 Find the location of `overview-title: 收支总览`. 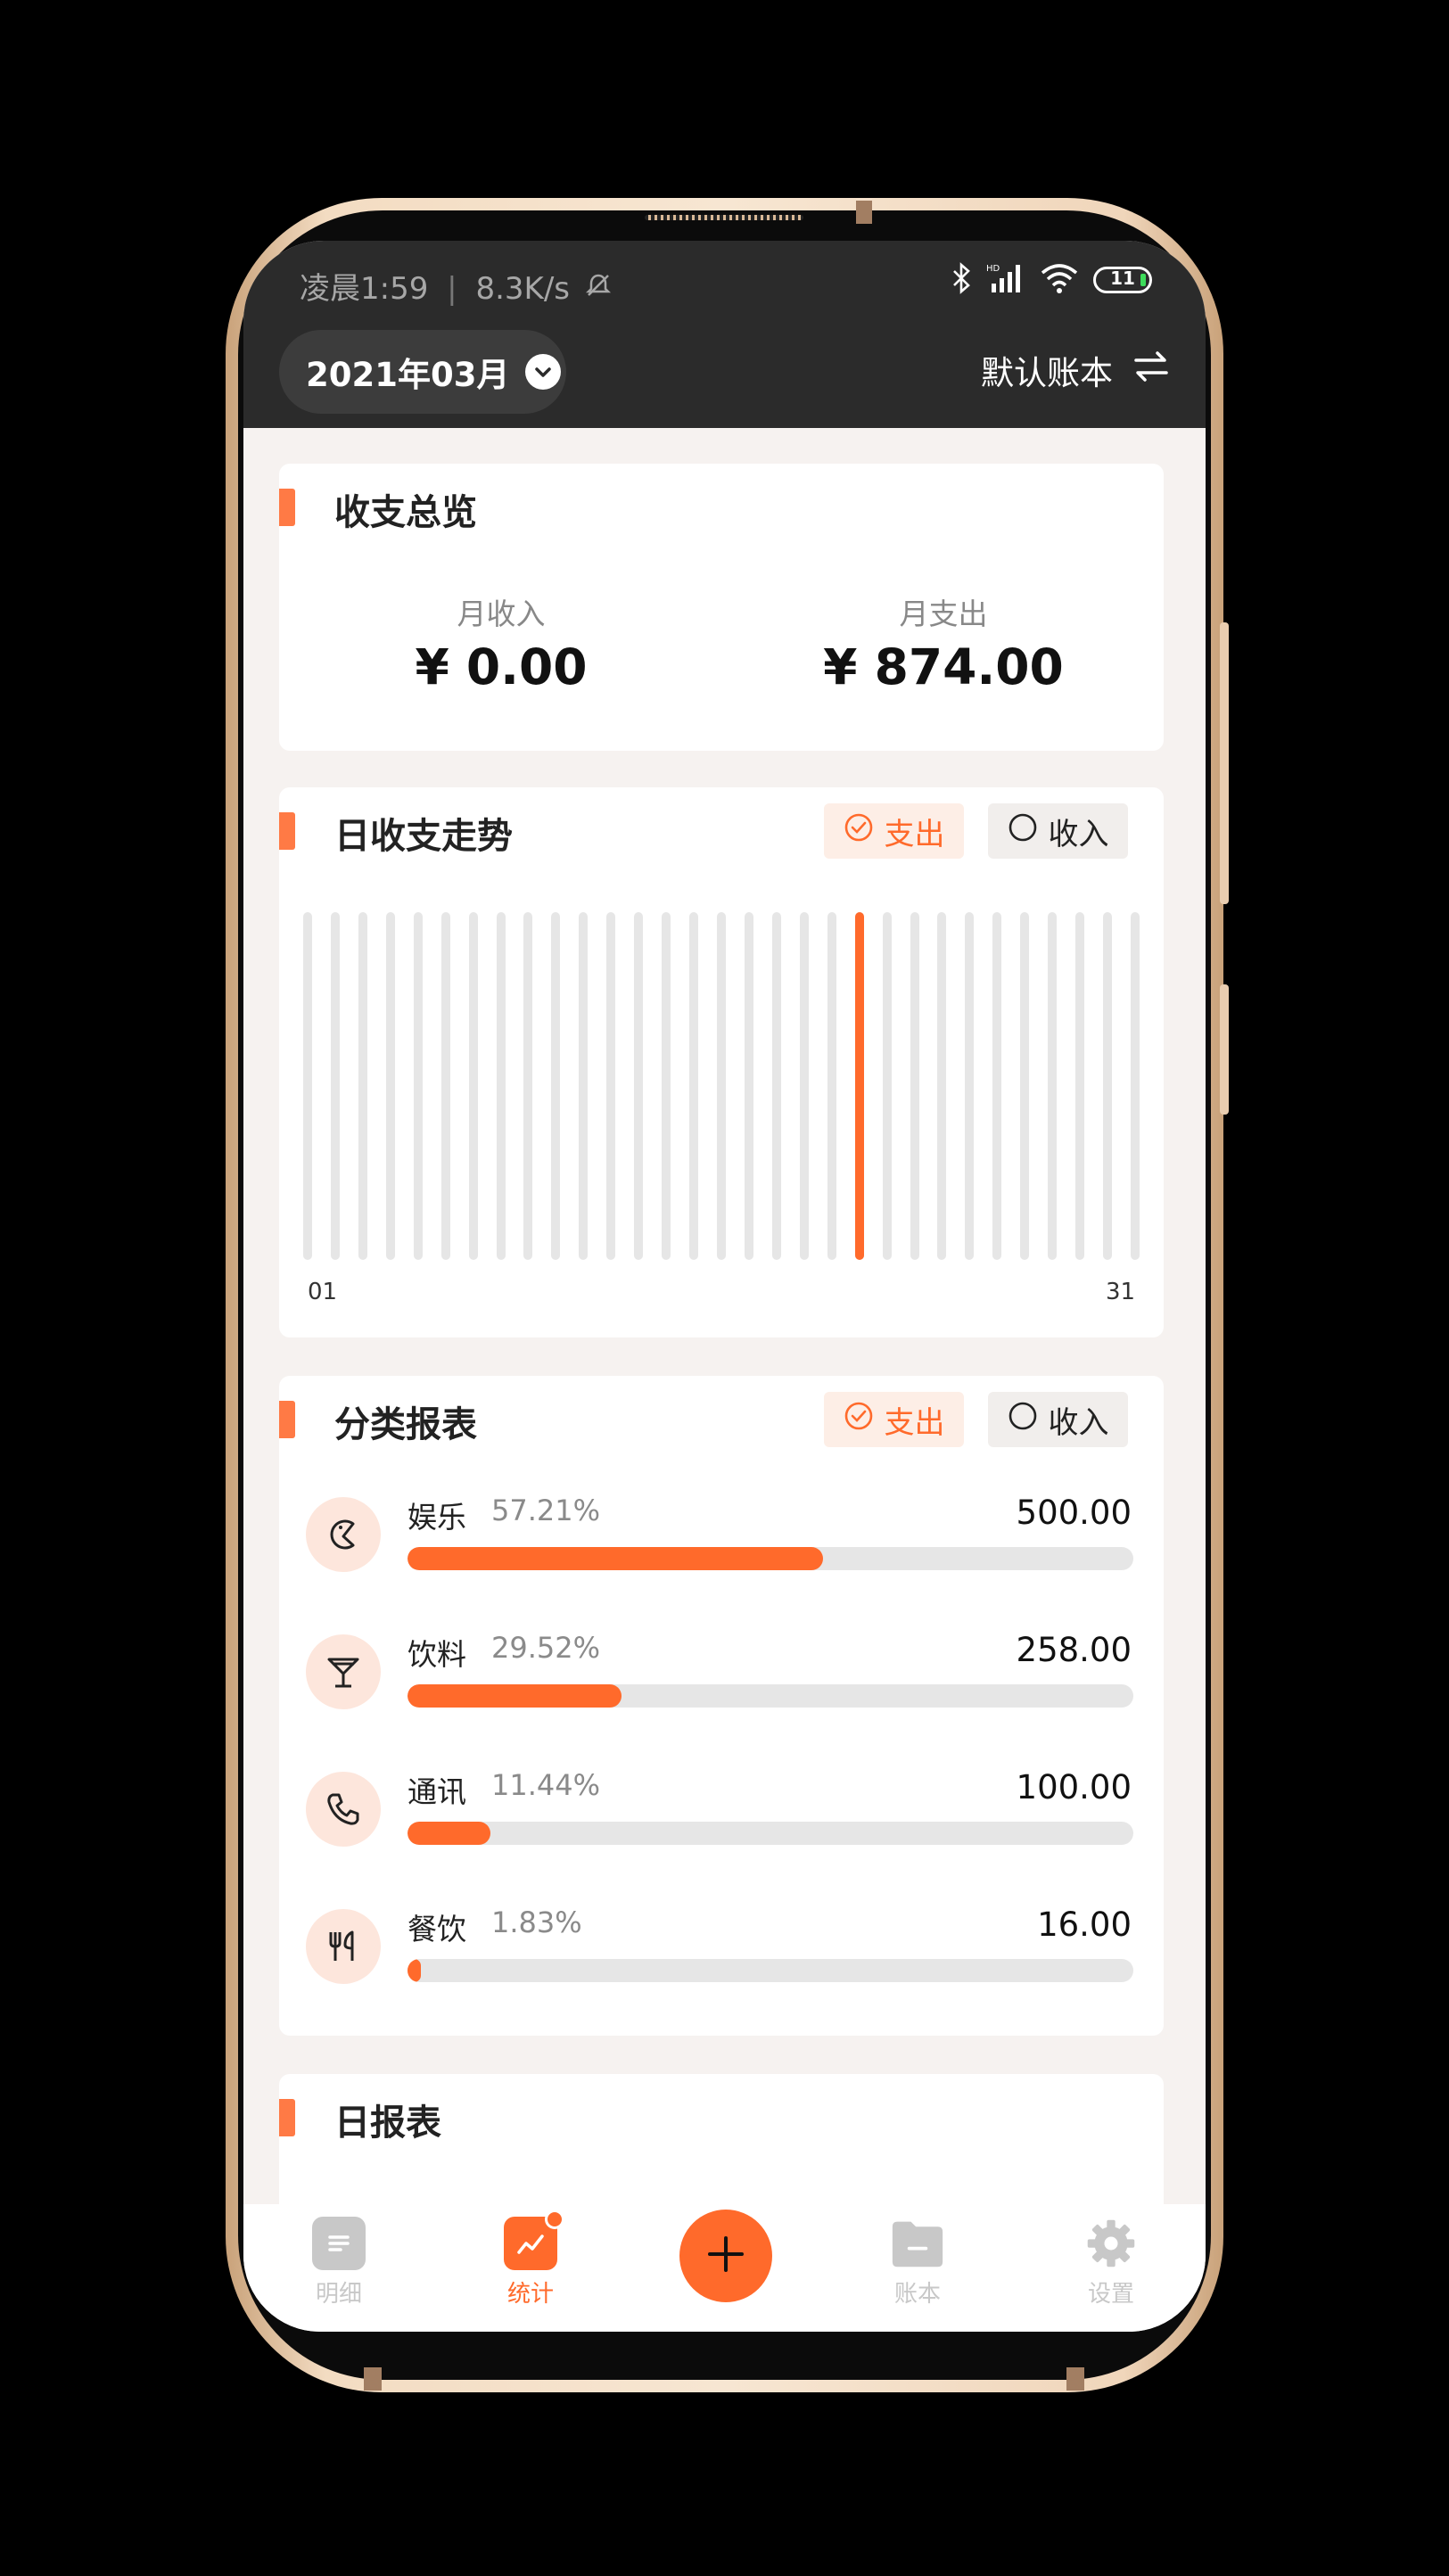

overview-title: 收支总览 is located at coordinates (405, 512).